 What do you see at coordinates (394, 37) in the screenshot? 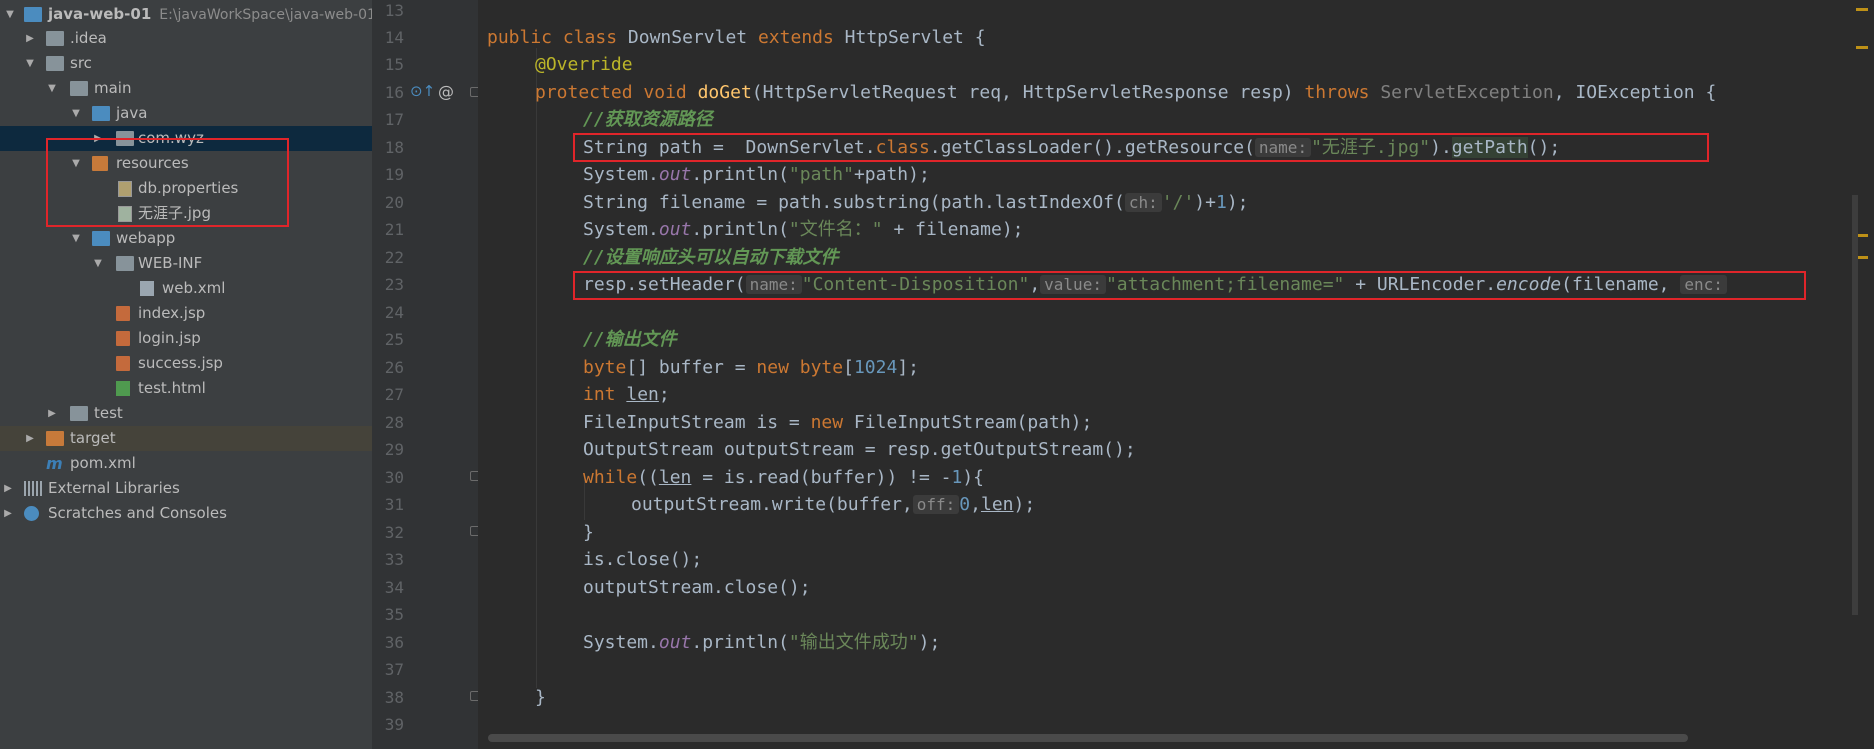
I see `line-number: 14` at bounding box center [394, 37].